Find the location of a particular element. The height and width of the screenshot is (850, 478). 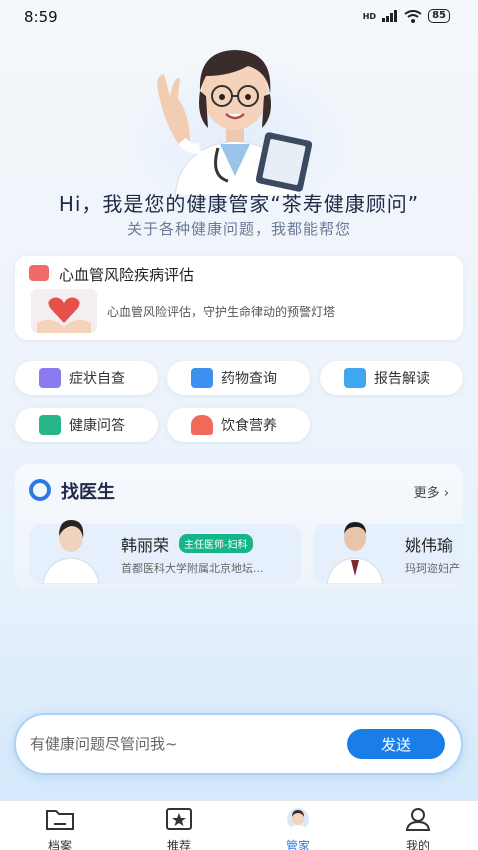

symptom-check-button: 症状自查 is located at coordinates (86, 378).